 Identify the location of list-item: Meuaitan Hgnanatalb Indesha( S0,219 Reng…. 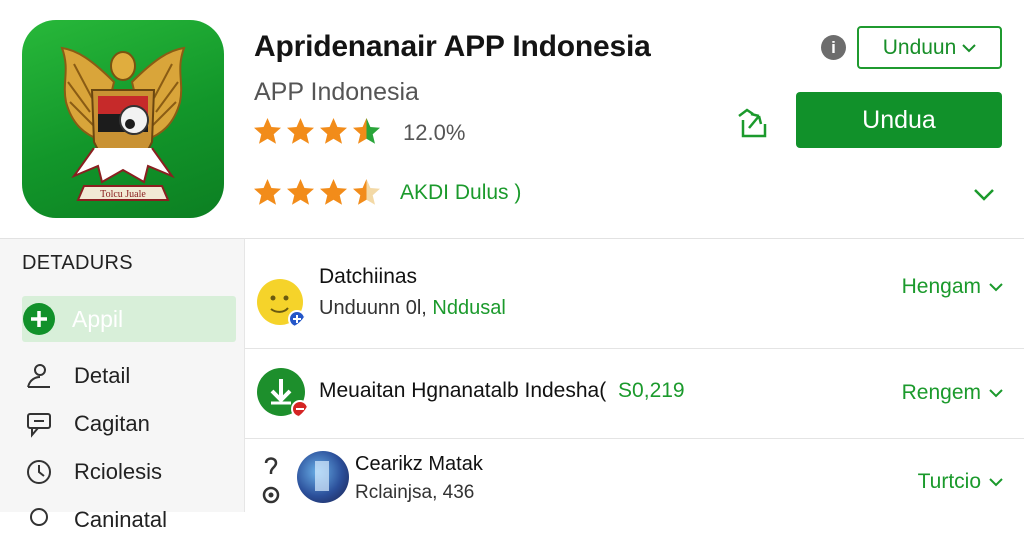
(634, 394).